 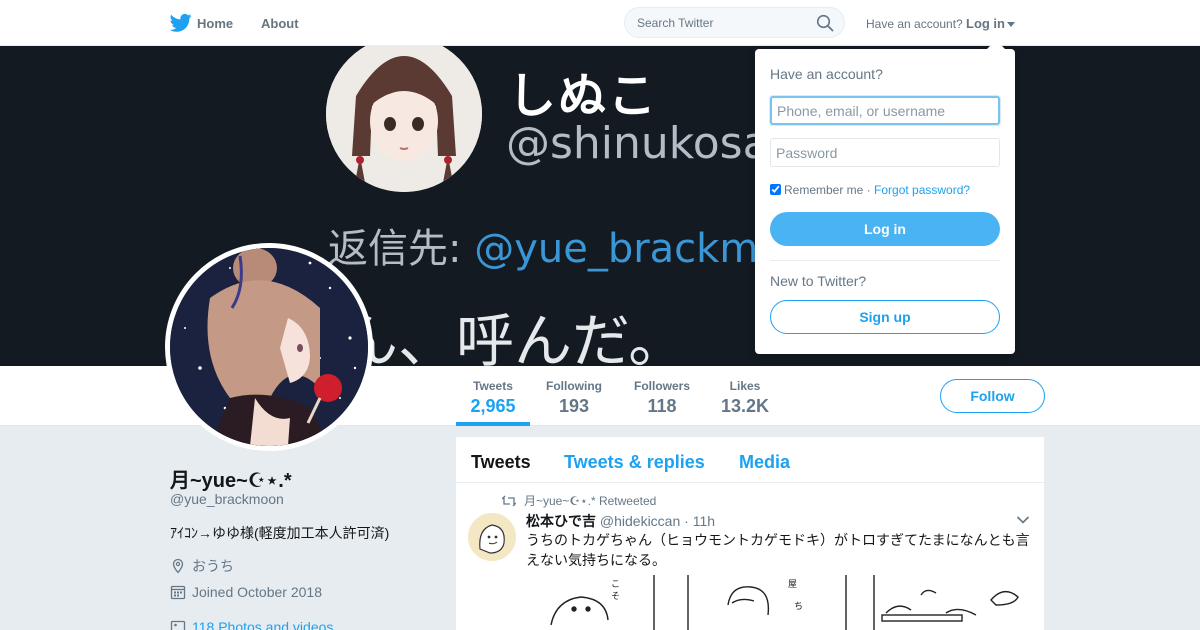 I want to click on retweet-context-text: 月~yue~☪︎⋆.* Retweeted, so click(x=590, y=501).